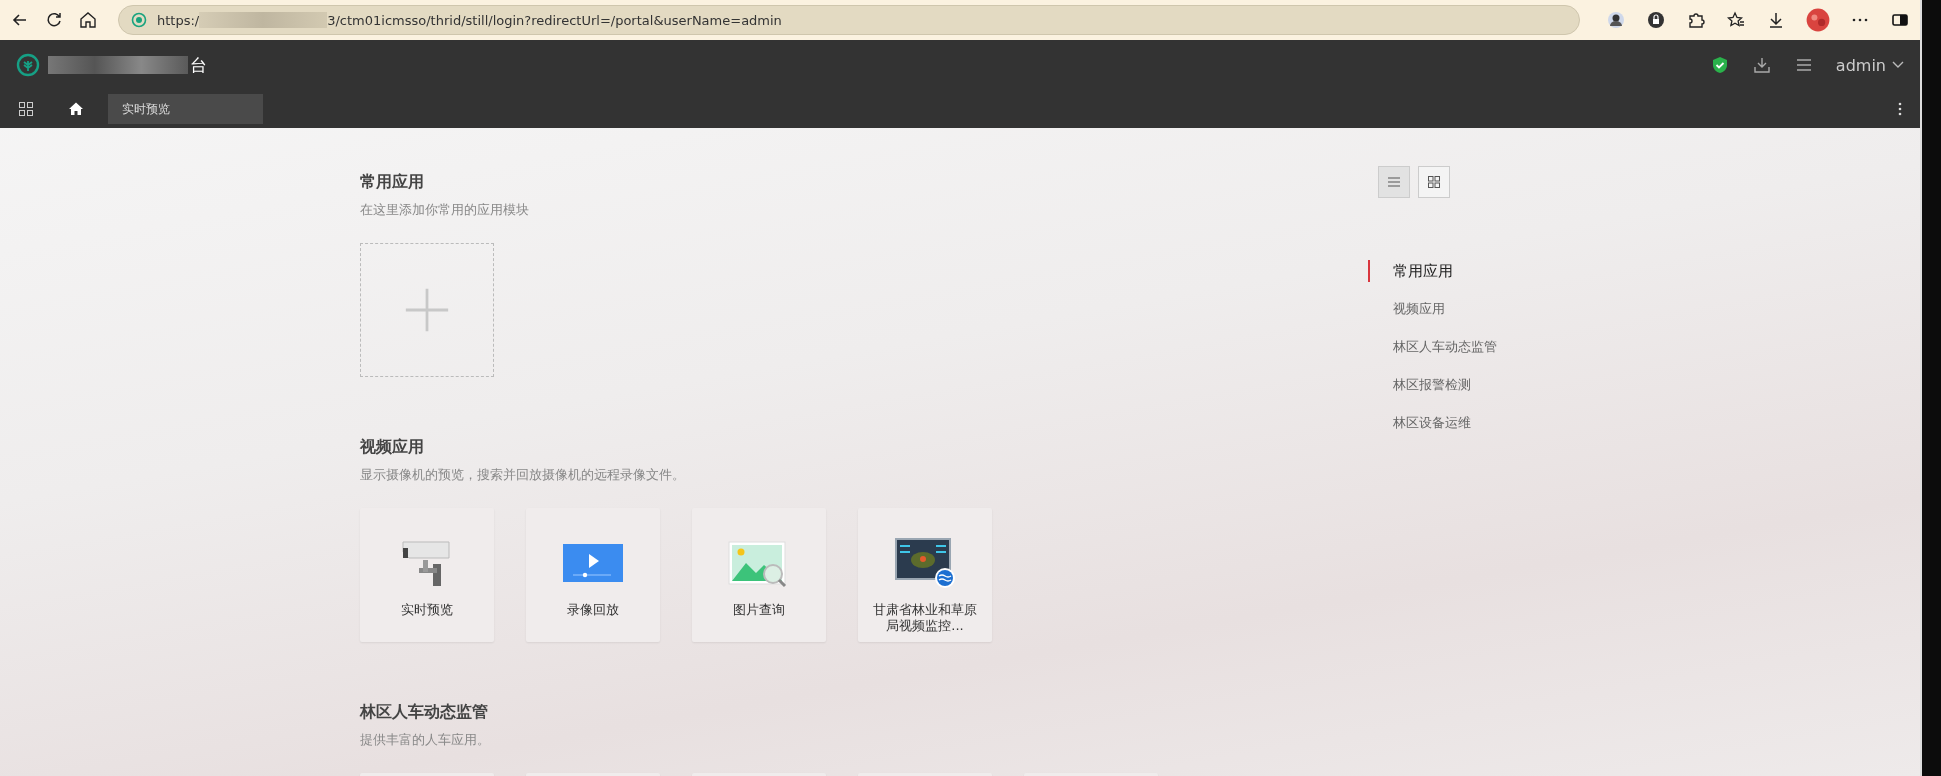  Describe the element at coordinates (198, 65) in the screenshot. I see `app-title: 台` at that location.